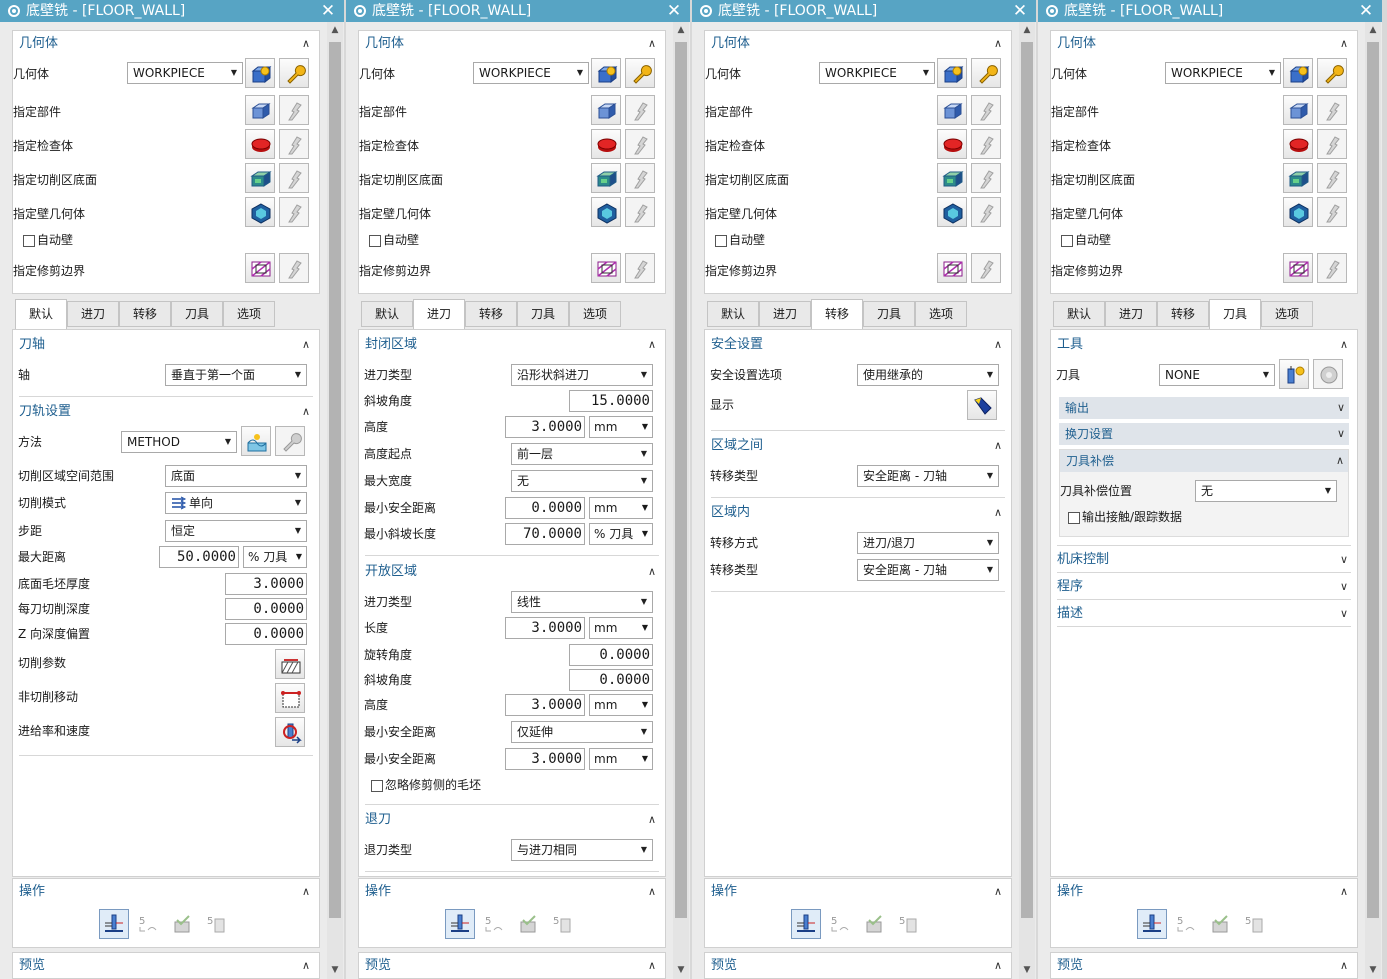 The image size is (1387, 979). Describe the element at coordinates (1328, 374) in the screenshot. I see `edit-tool-button` at that location.